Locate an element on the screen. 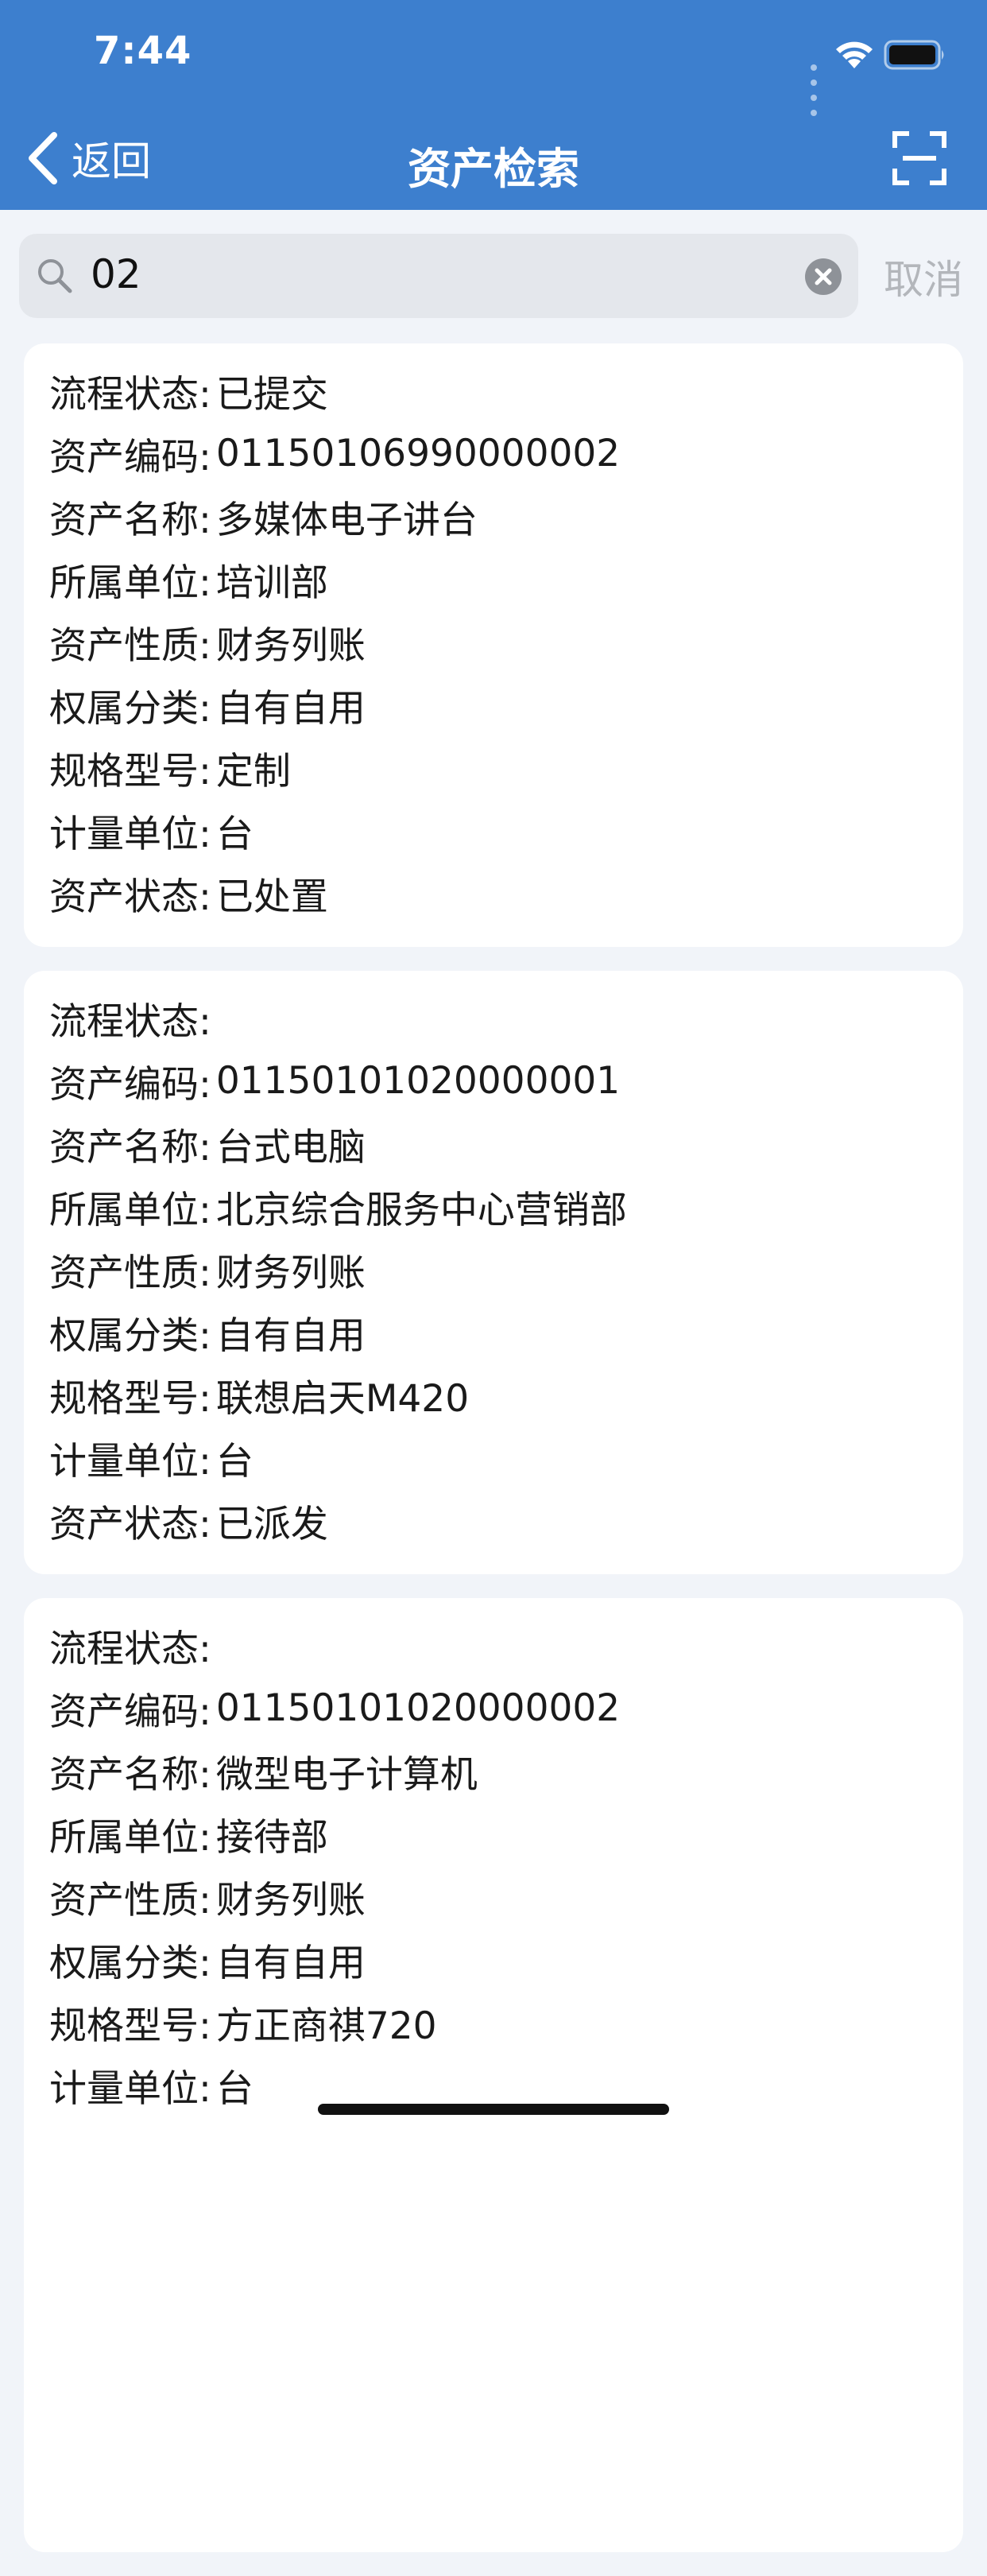  search-row: 02 取消 is located at coordinates (493, 270).